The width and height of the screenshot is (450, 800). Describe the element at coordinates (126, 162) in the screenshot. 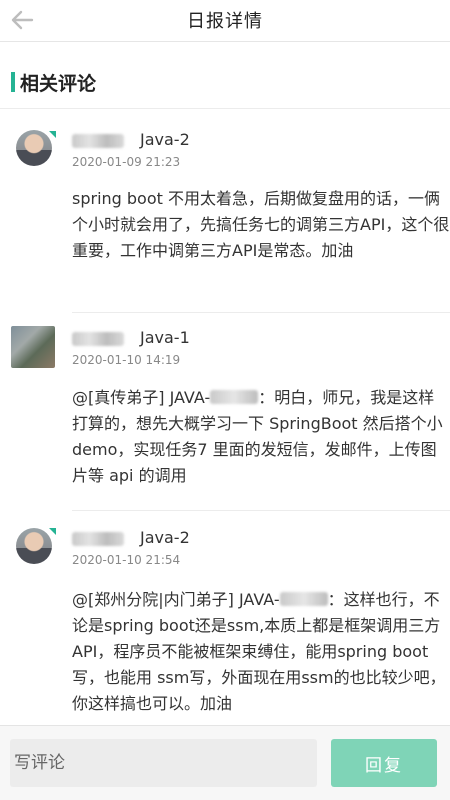

I see `comment-date: 2020-01-09 21:23` at that location.